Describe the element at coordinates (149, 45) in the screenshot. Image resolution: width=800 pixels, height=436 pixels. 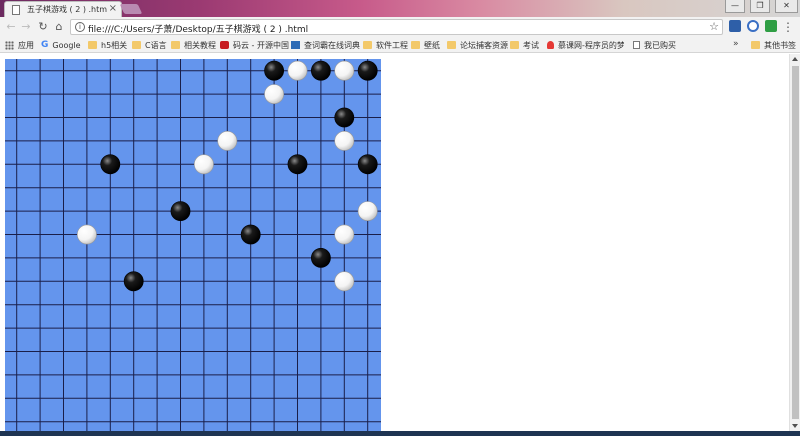
I see `bookmark-c-lang: C语言` at that location.